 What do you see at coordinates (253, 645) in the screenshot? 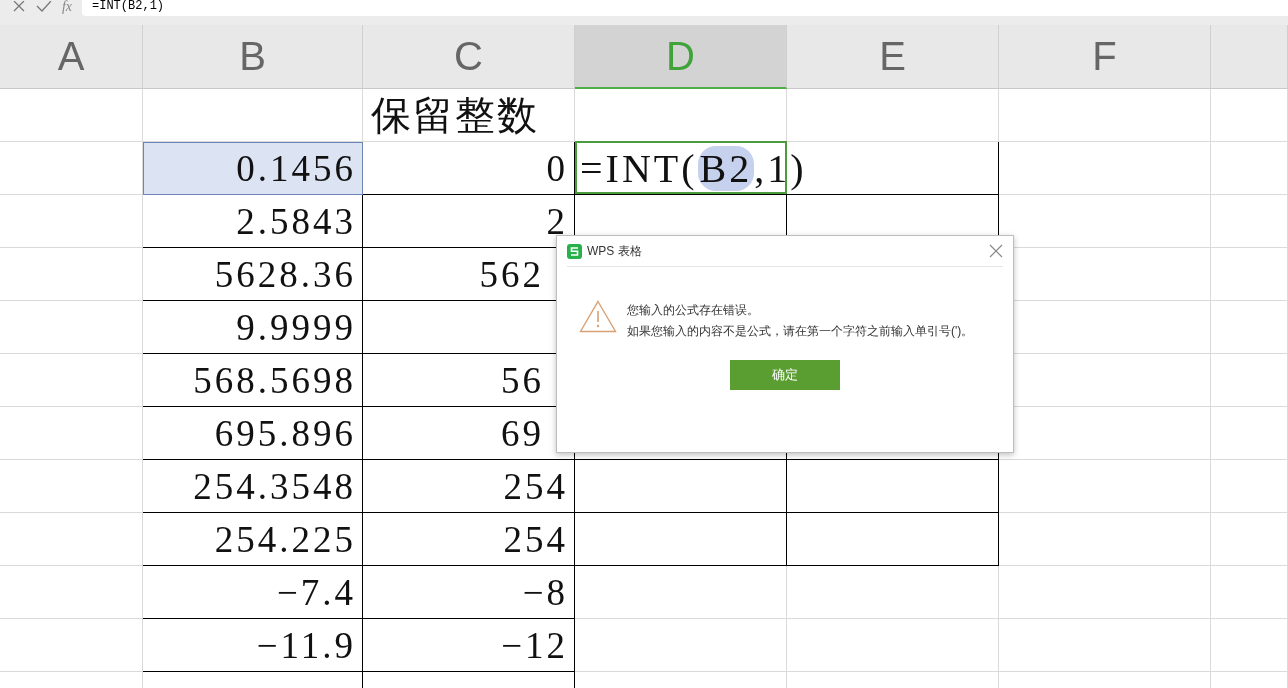
I see `table-cell: −11.9` at bounding box center [253, 645].